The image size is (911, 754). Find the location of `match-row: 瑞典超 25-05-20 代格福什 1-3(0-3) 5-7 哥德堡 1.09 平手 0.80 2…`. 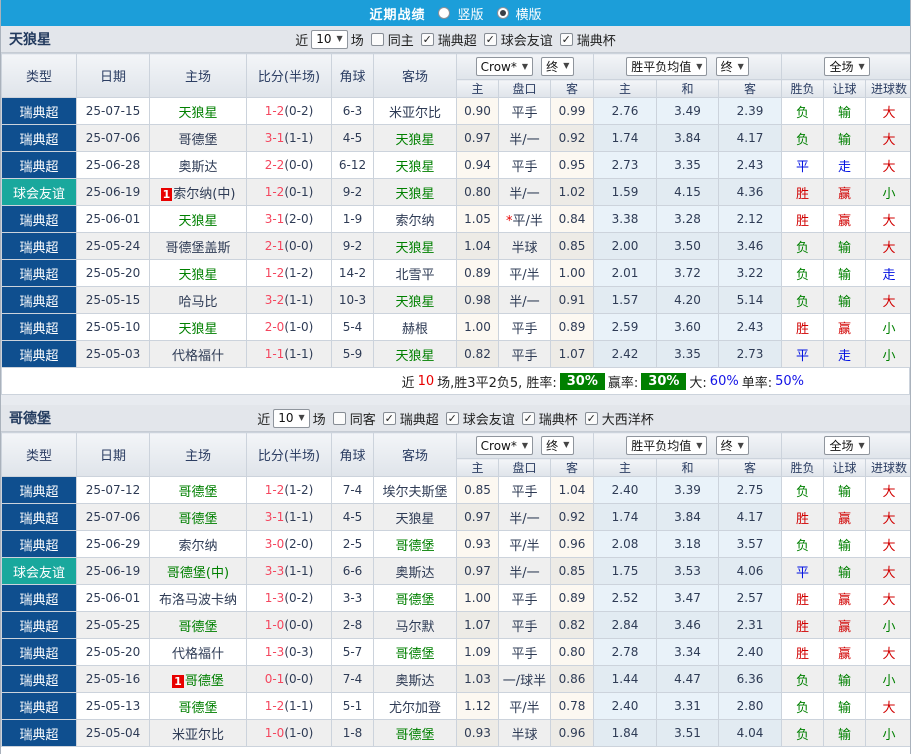

match-row: 瑞典超 25-05-20 代格福什 1-3(0-3) 5-7 哥德堡 1.09 平手 0.80 2… is located at coordinates (455, 652).